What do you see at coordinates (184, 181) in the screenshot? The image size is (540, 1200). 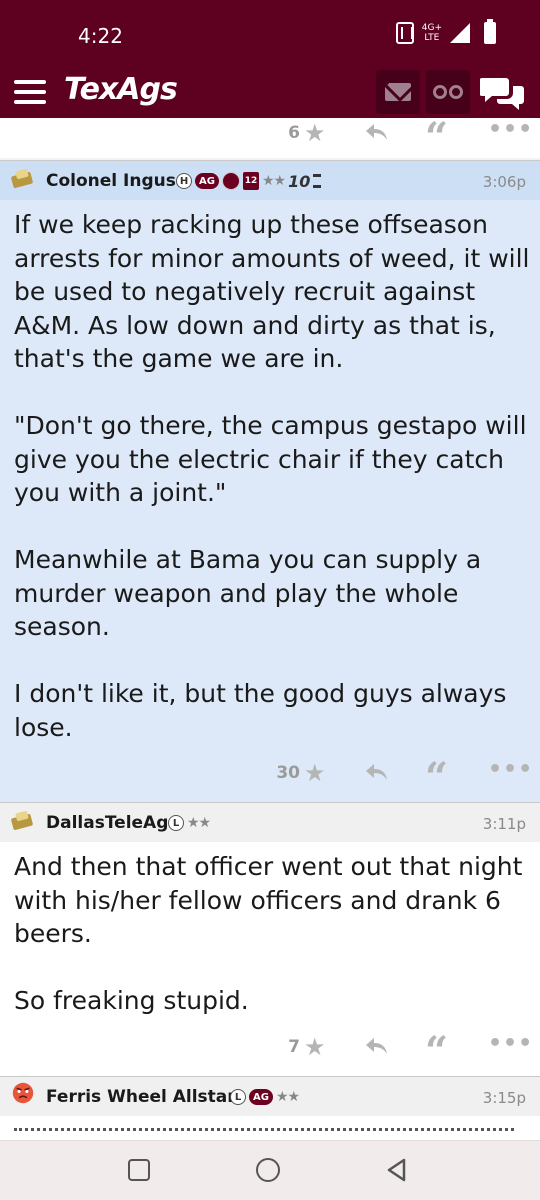 I see `badge-h: H` at bounding box center [184, 181].